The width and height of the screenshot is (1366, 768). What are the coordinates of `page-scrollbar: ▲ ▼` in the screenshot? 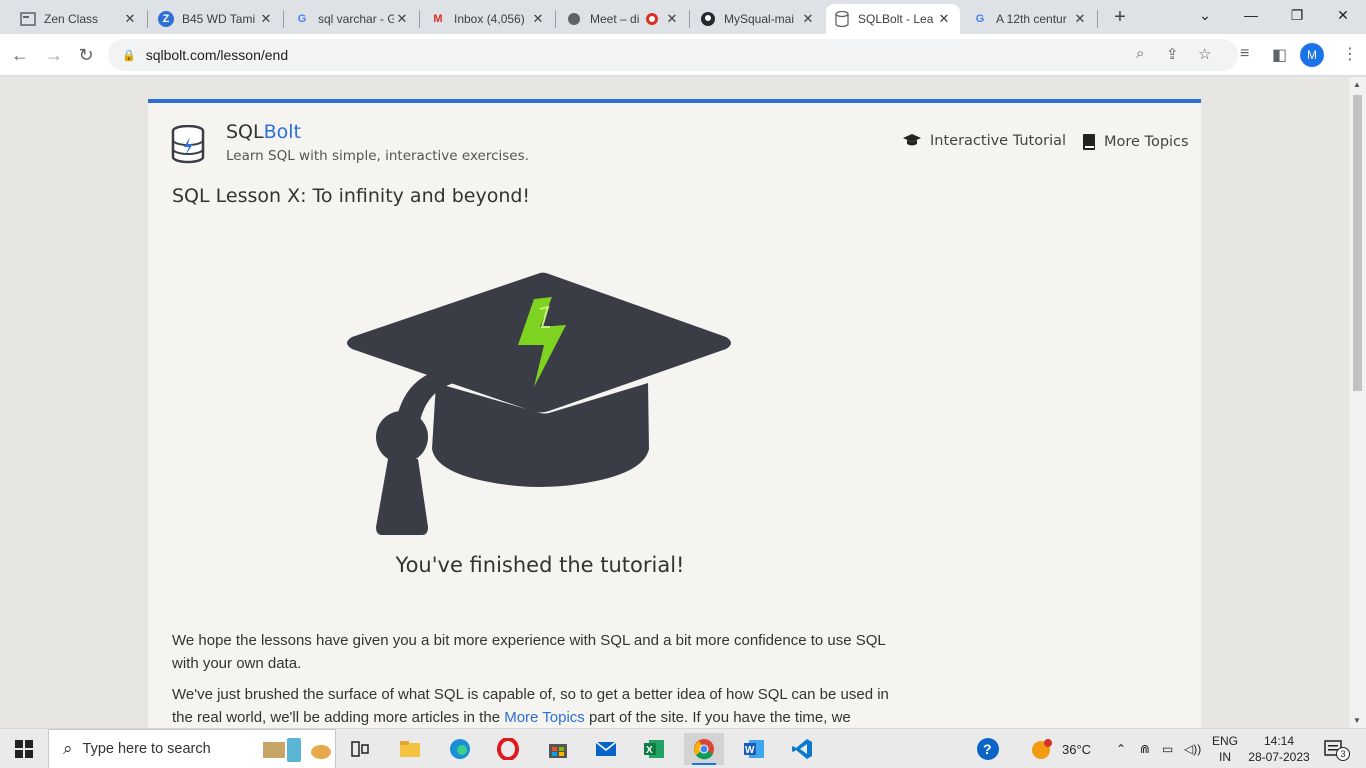 It's located at (1357, 402).